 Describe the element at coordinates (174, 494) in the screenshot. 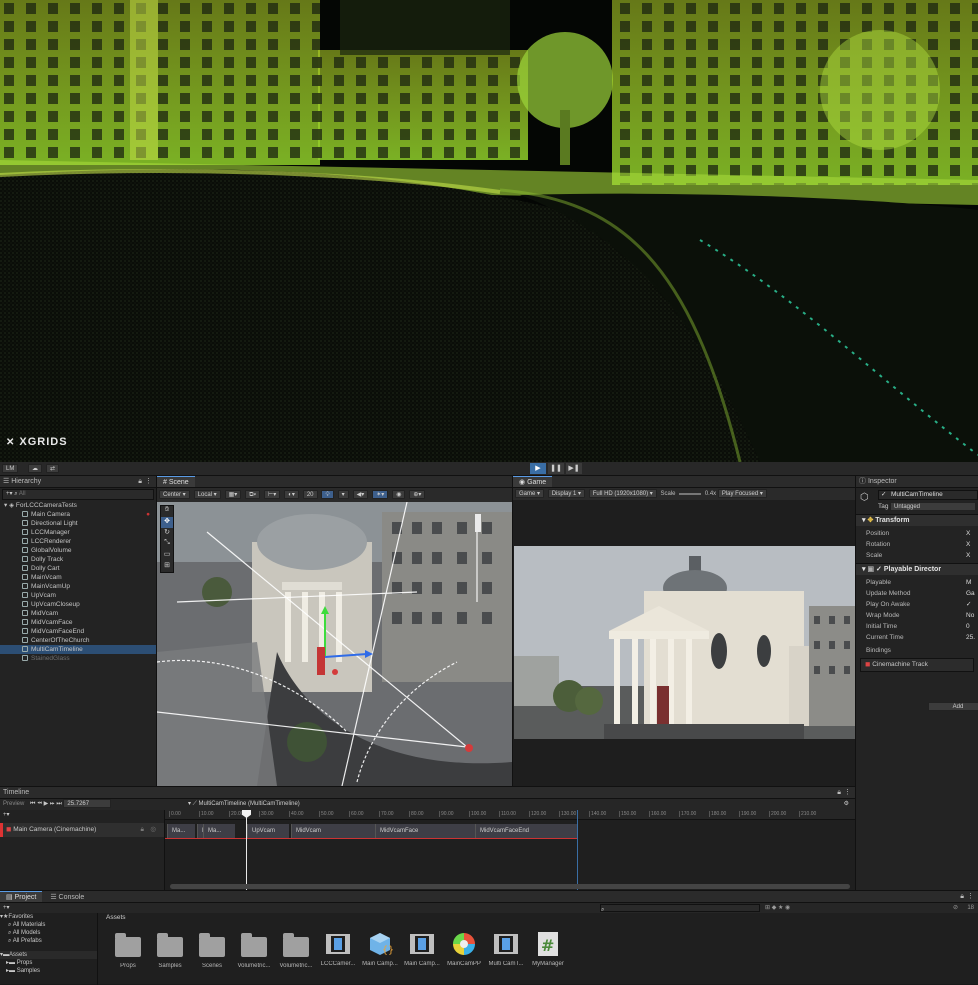

I see `pivot-dropdown: Center ▾` at that location.